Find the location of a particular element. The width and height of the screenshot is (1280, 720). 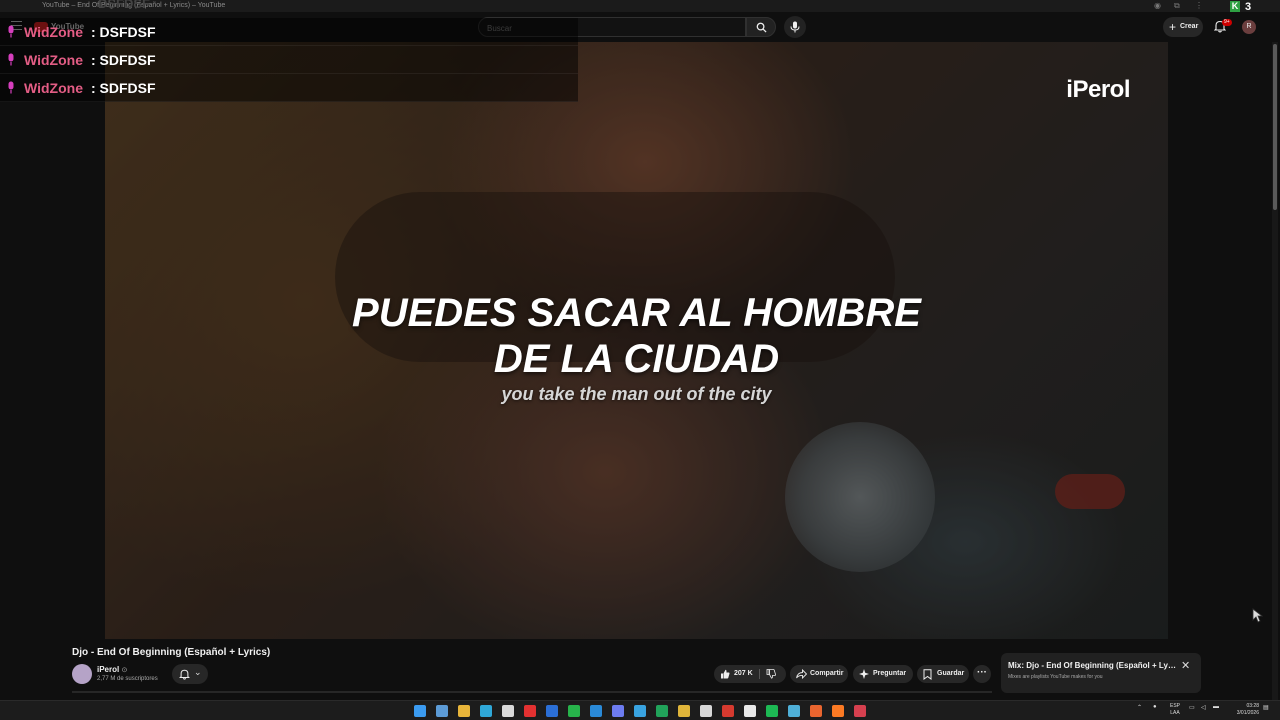

thumbs-down-icon is located at coordinates (771, 674).